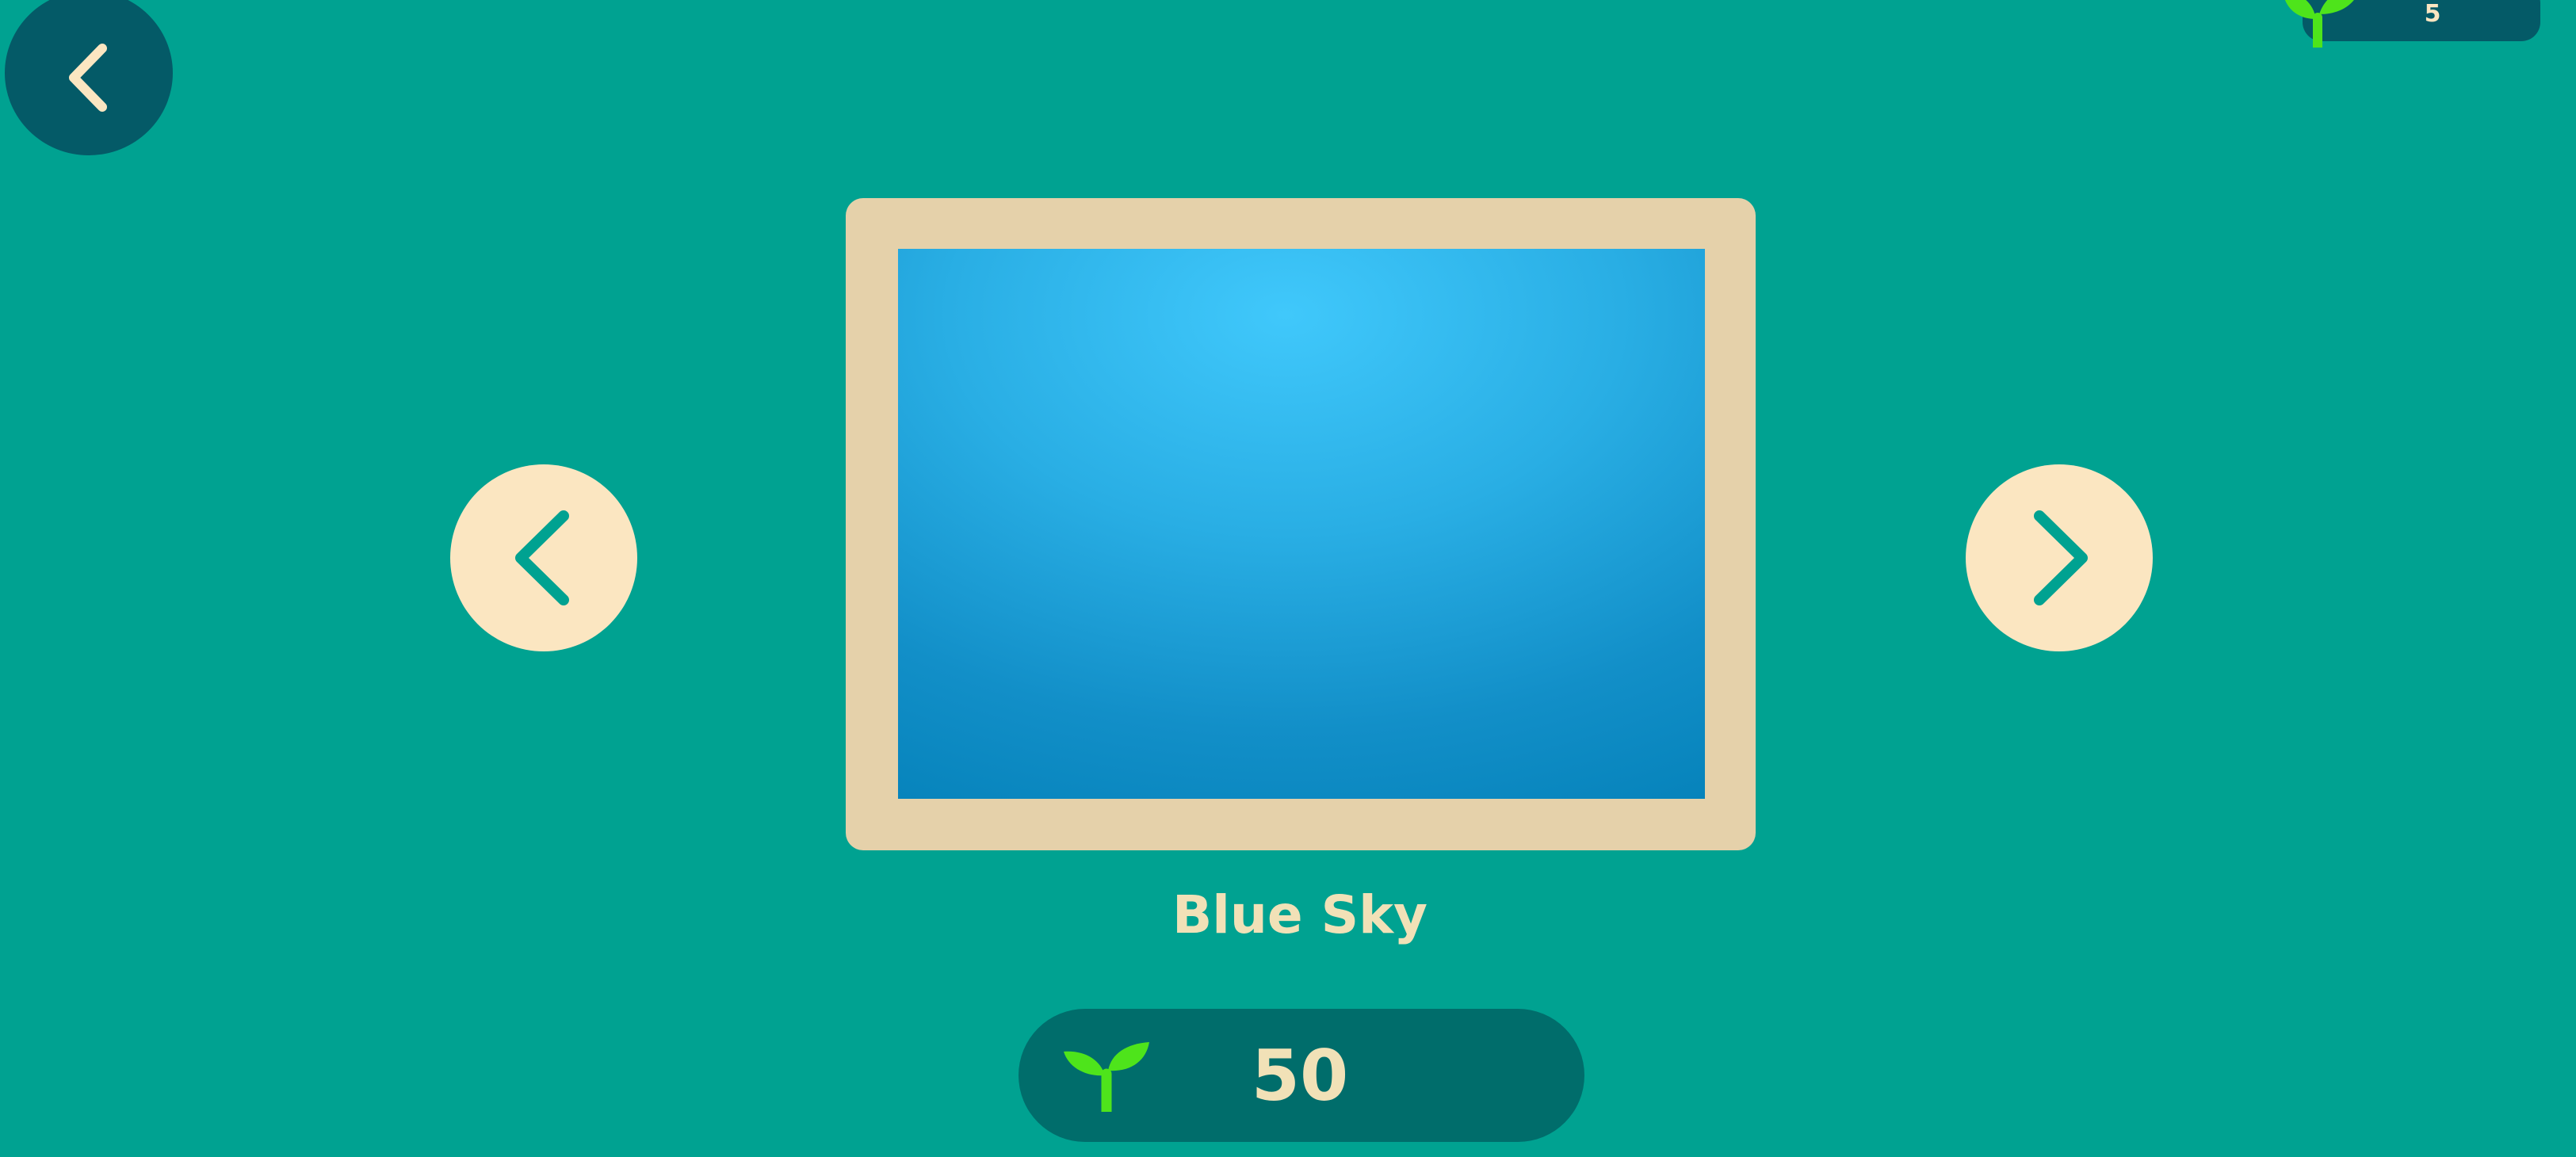 Image resolution: width=2576 pixels, height=1157 pixels. I want to click on previous-item-button, so click(543, 557).